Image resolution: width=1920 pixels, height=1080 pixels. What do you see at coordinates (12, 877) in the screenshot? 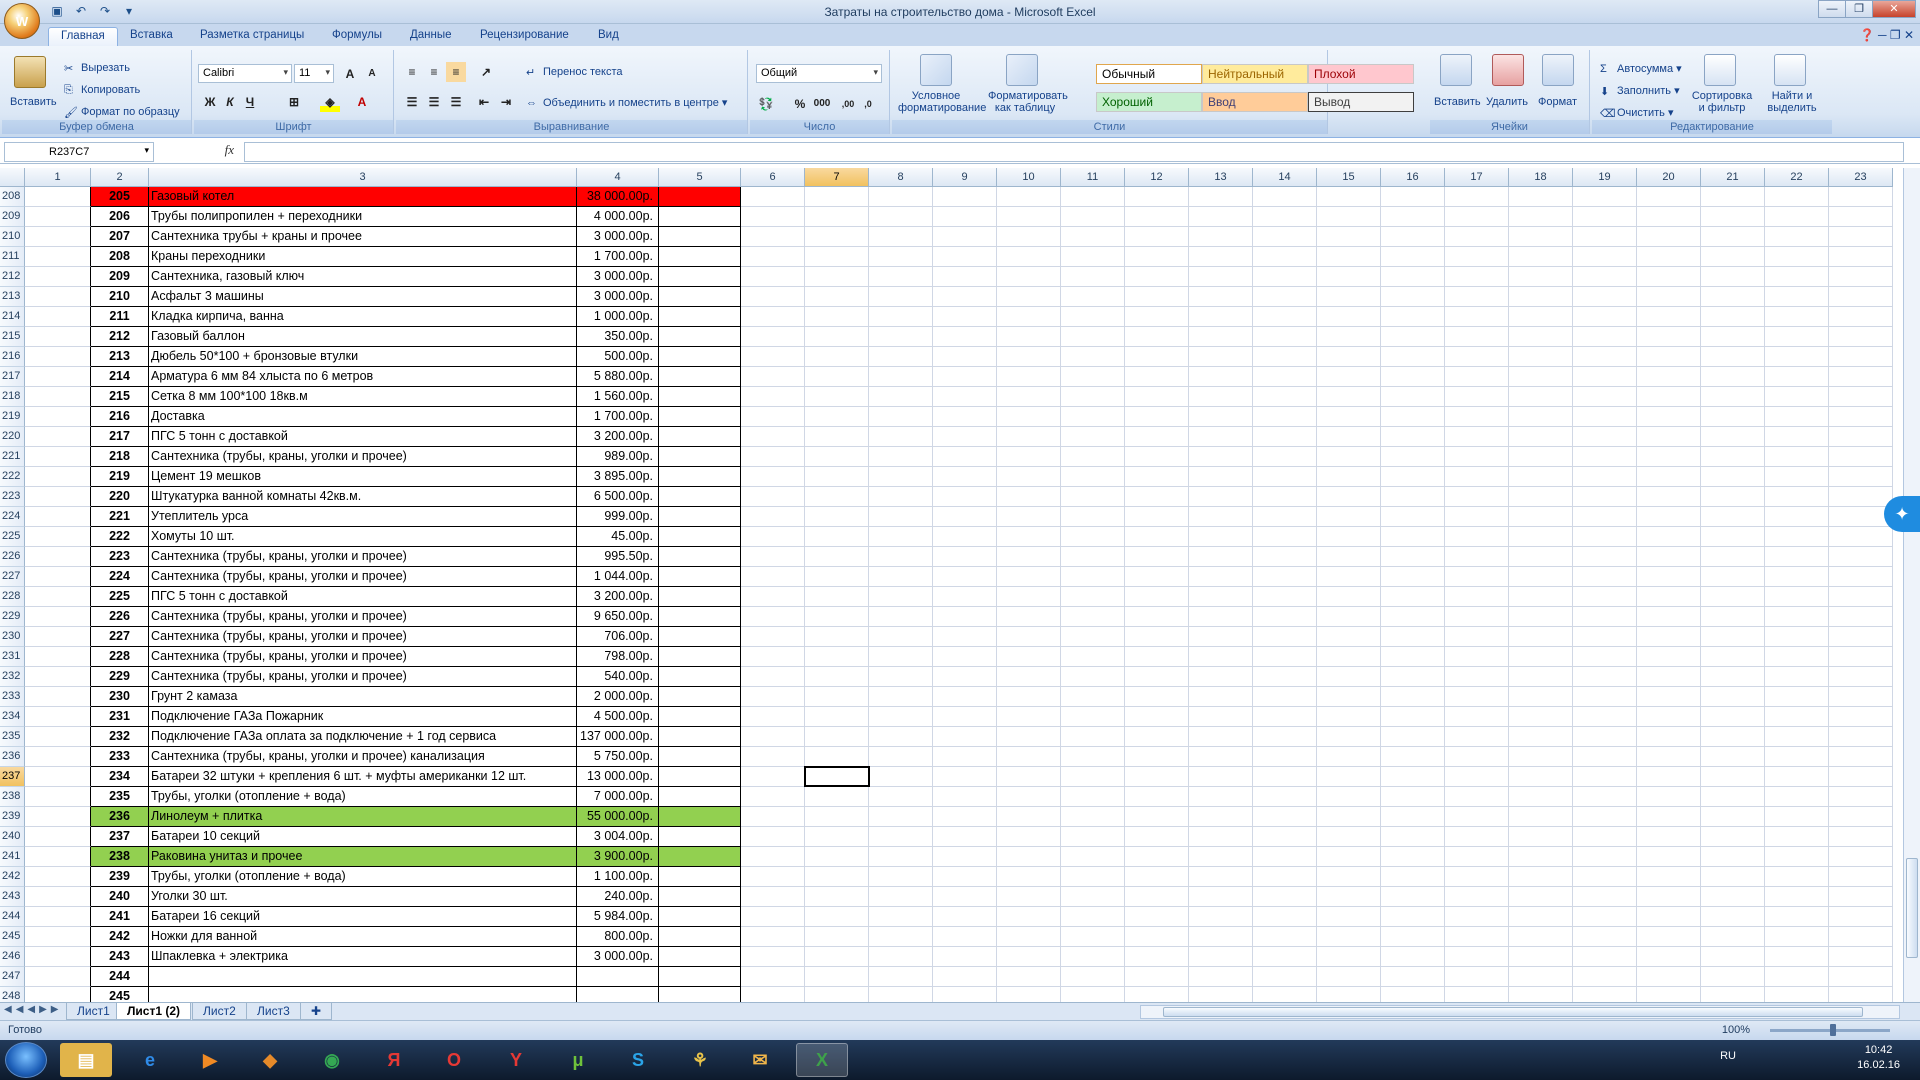
I see `row-header: 242` at bounding box center [12, 877].